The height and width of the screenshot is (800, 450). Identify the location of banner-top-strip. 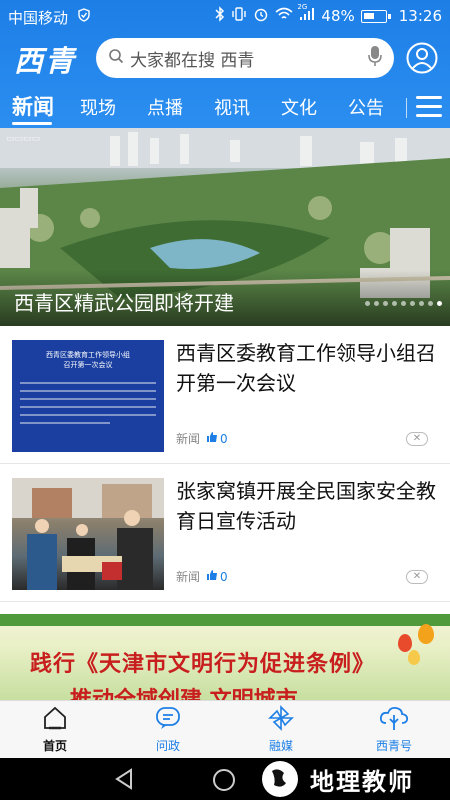
(225, 620).